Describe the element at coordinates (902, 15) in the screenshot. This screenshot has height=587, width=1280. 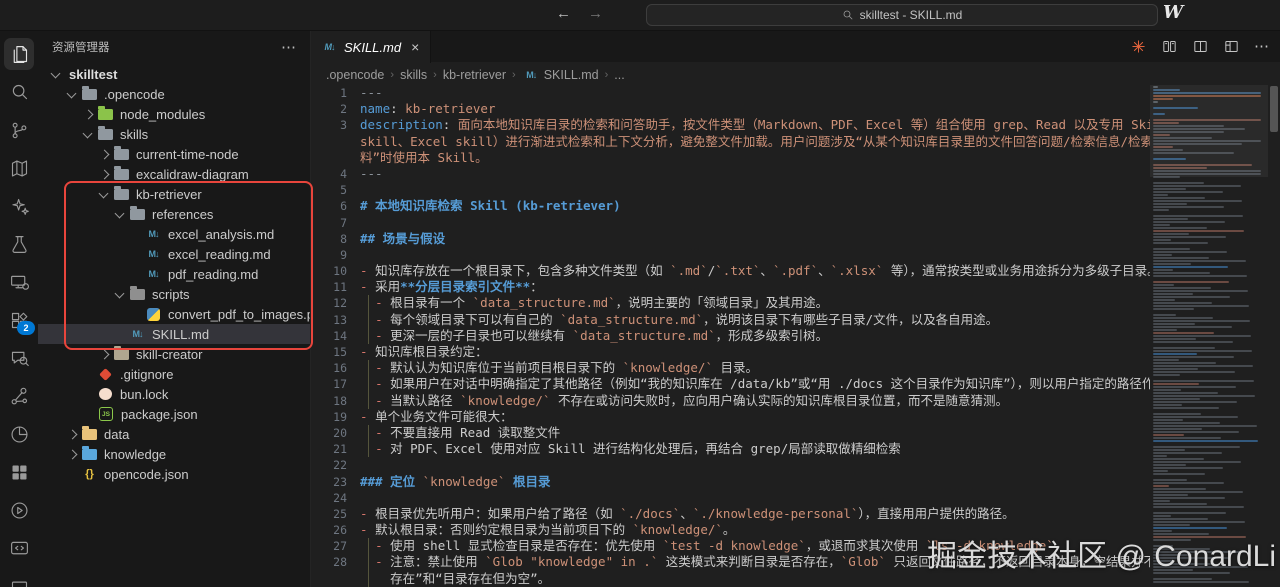
I see `command-center-search: skilltest - SKILL.md` at that location.